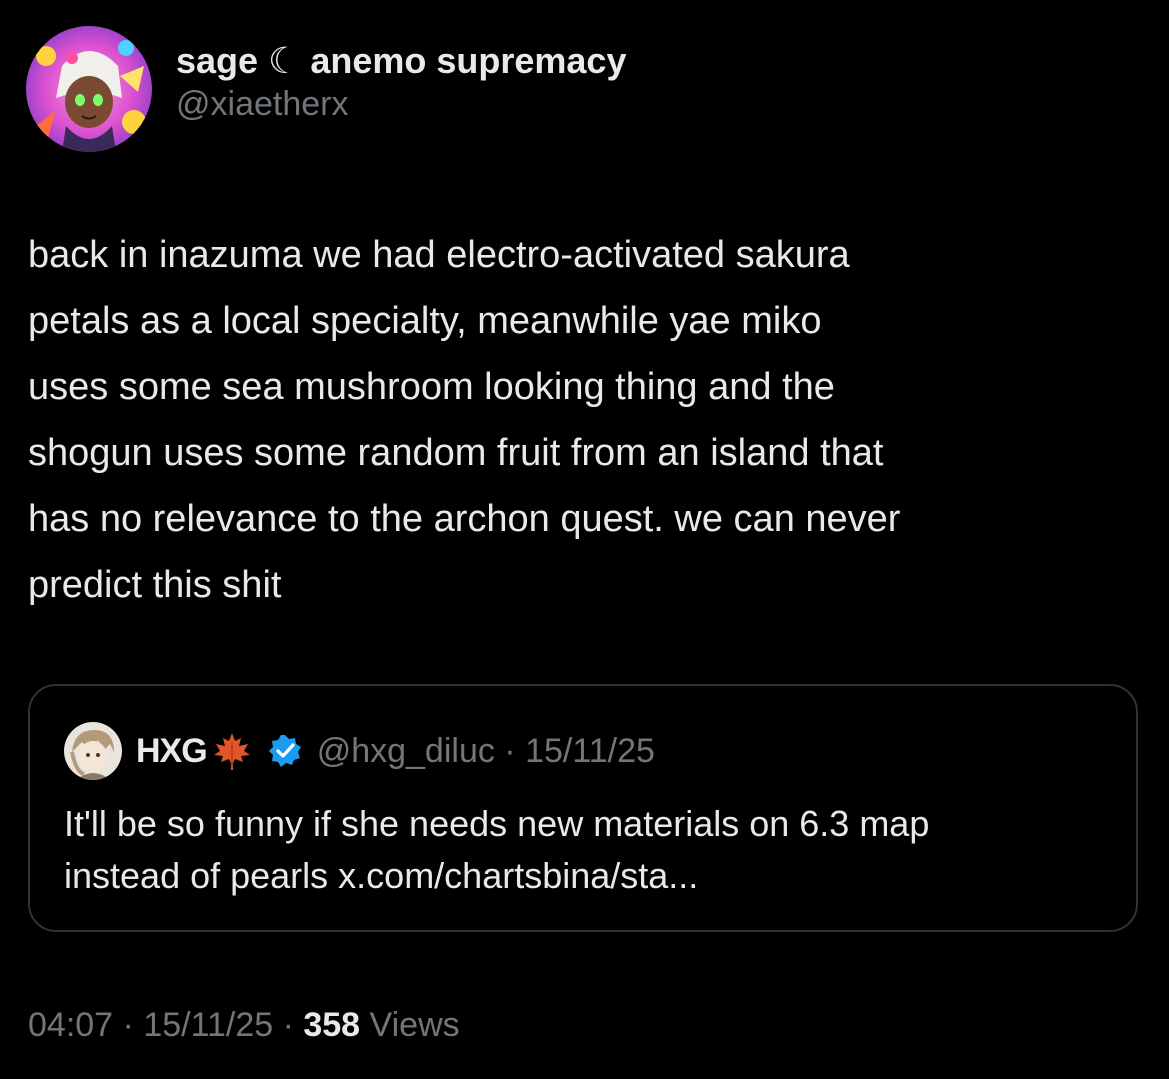 The height and width of the screenshot is (1079, 1169). Describe the element at coordinates (172, 751) in the screenshot. I see `quoted-author-name: HXG` at that location.